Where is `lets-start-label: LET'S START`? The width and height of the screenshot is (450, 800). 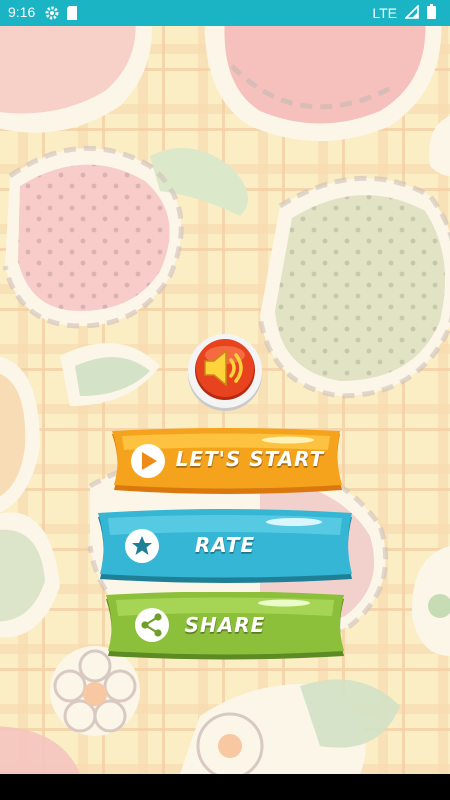 lets-start-label: LET'S START is located at coordinates (250, 459).